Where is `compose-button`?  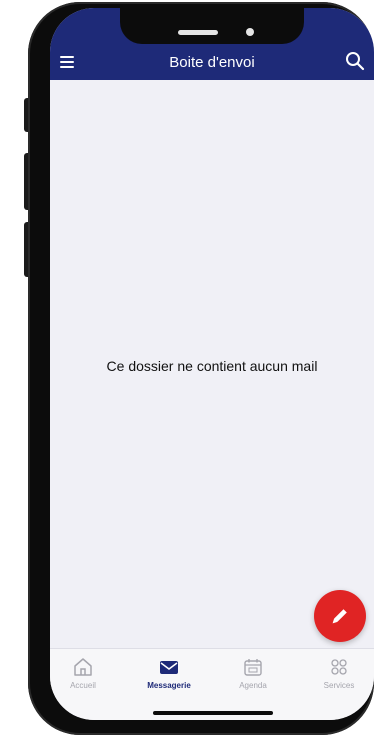
compose-button is located at coordinates (340, 616).